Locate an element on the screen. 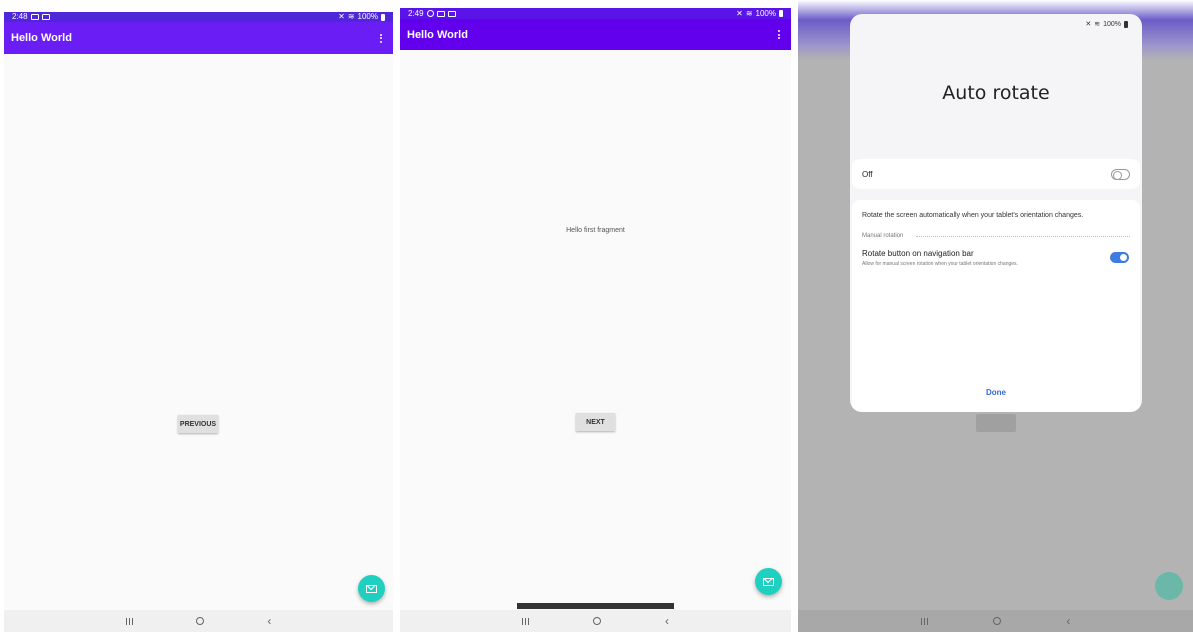 This screenshot has width=1193, height=632. done-button: Done is located at coordinates (996, 392).